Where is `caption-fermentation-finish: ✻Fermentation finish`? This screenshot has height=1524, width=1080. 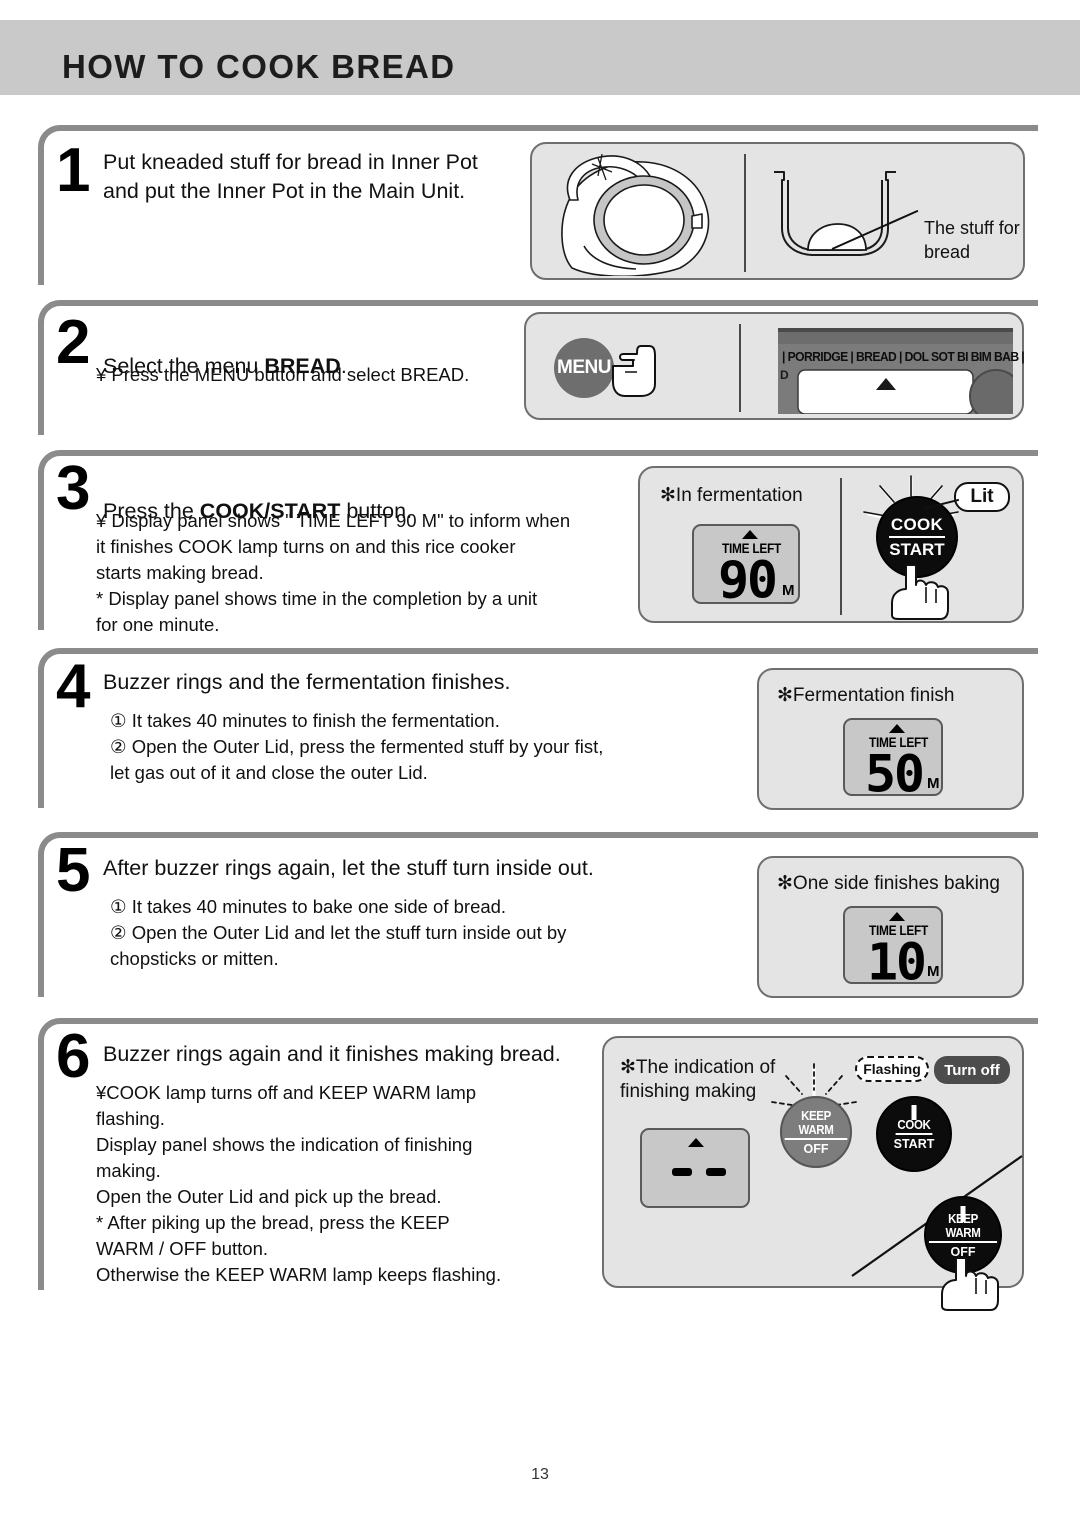 caption-fermentation-finish: ✻Fermentation finish is located at coordinates (866, 695).